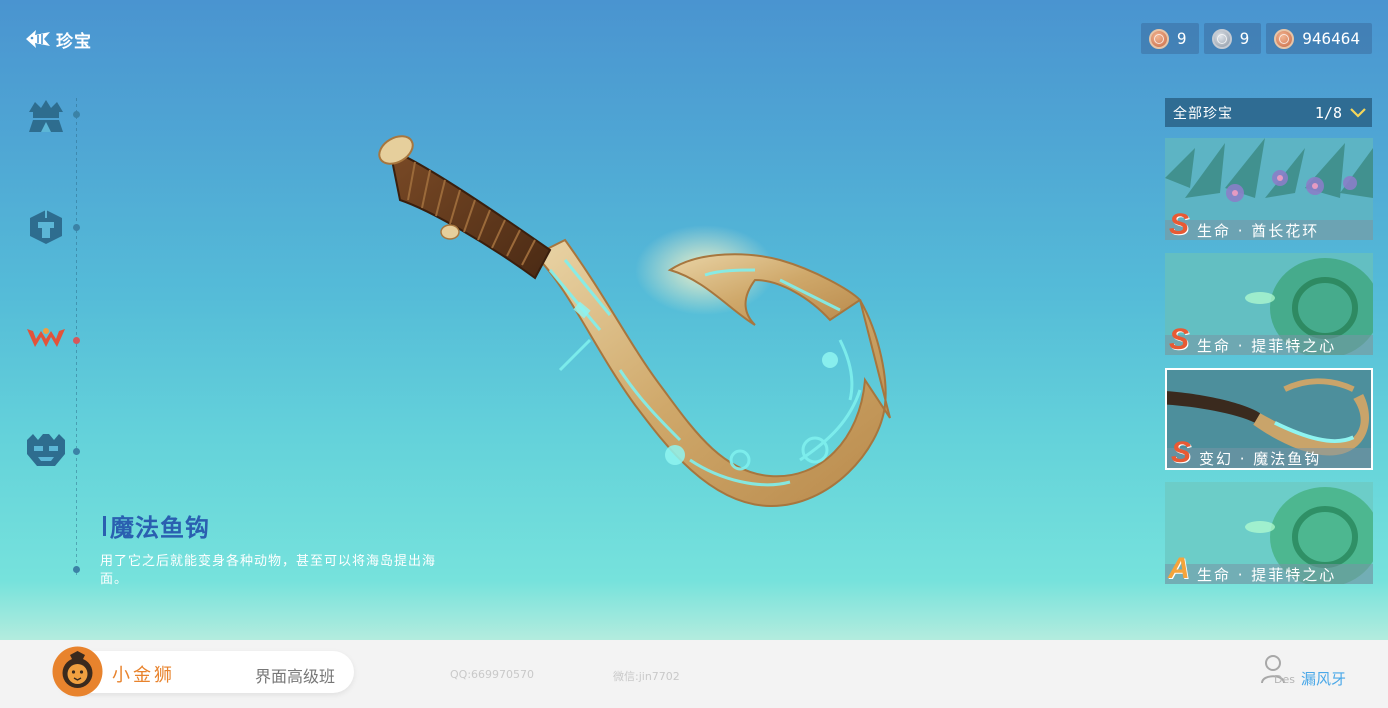  Describe the element at coordinates (1328, 112) in the screenshot. I see `filter-count: 1/8` at that location.